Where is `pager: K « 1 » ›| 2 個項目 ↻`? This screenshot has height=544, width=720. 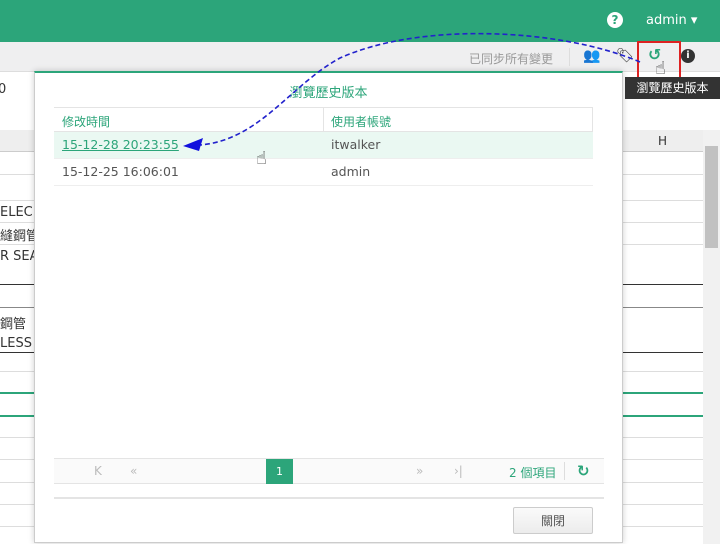
pager: K « 1 » ›| 2 個項目 ↻ is located at coordinates (329, 471).